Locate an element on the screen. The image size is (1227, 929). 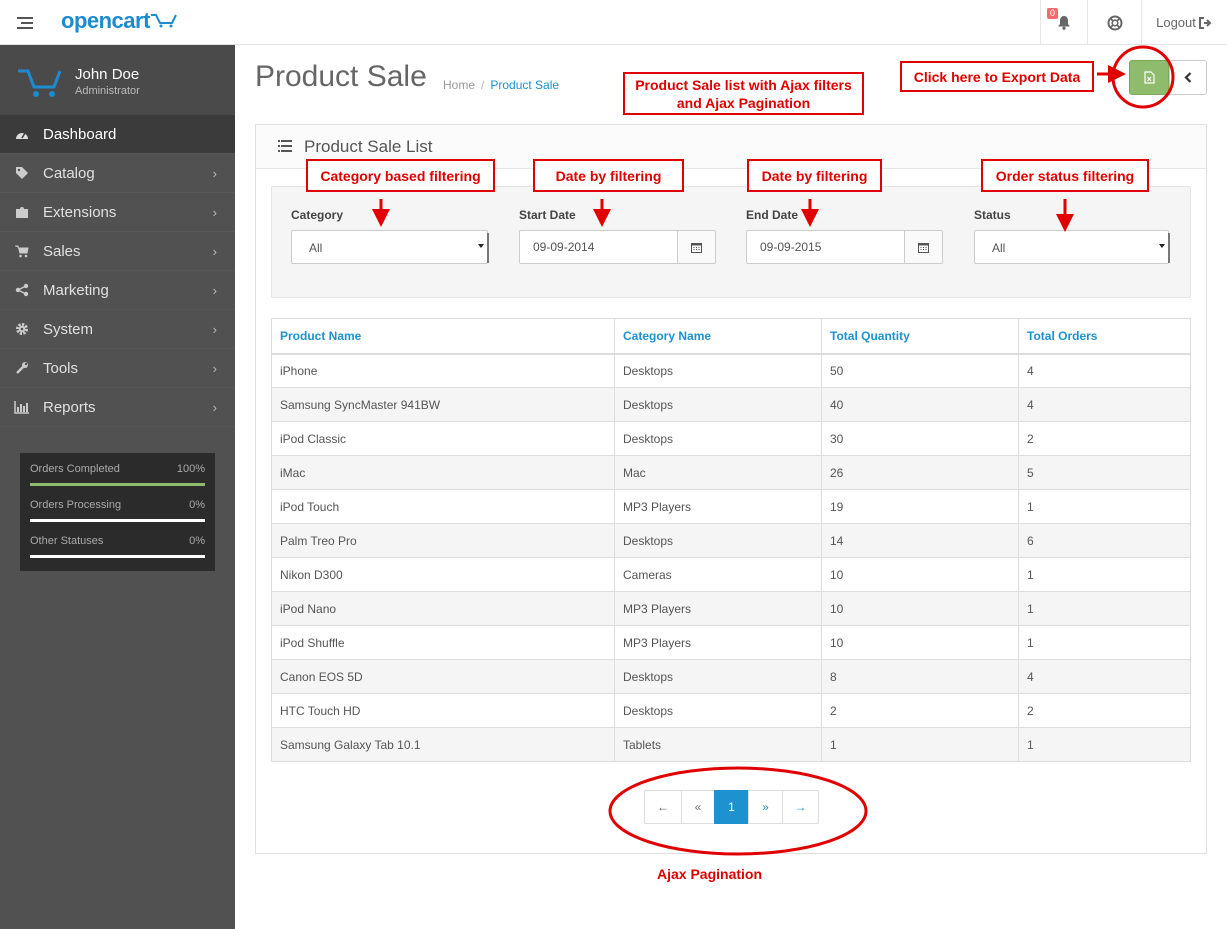
category-select: All is located at coordinates (390, 247).